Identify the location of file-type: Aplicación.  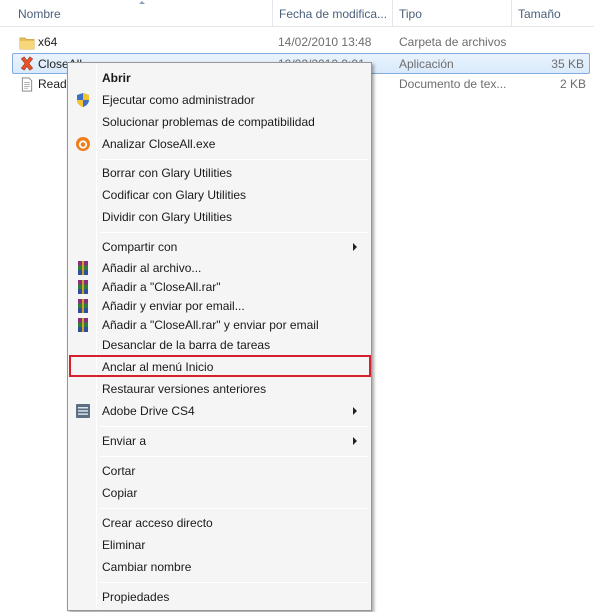
(426, 64).